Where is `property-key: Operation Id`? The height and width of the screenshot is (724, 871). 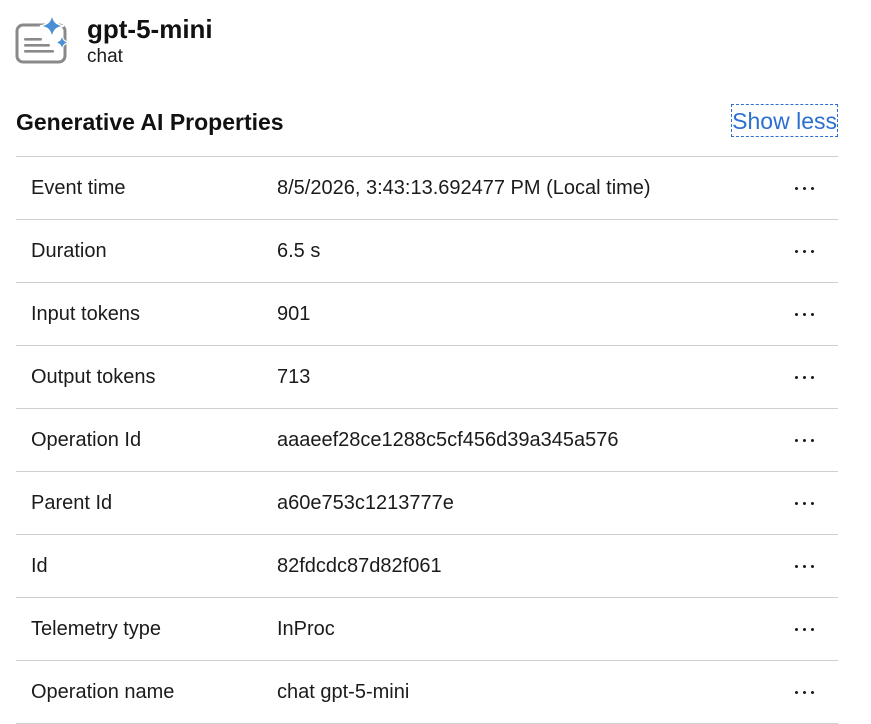 property-key: Operation Id is located at coordinates (86, 440).